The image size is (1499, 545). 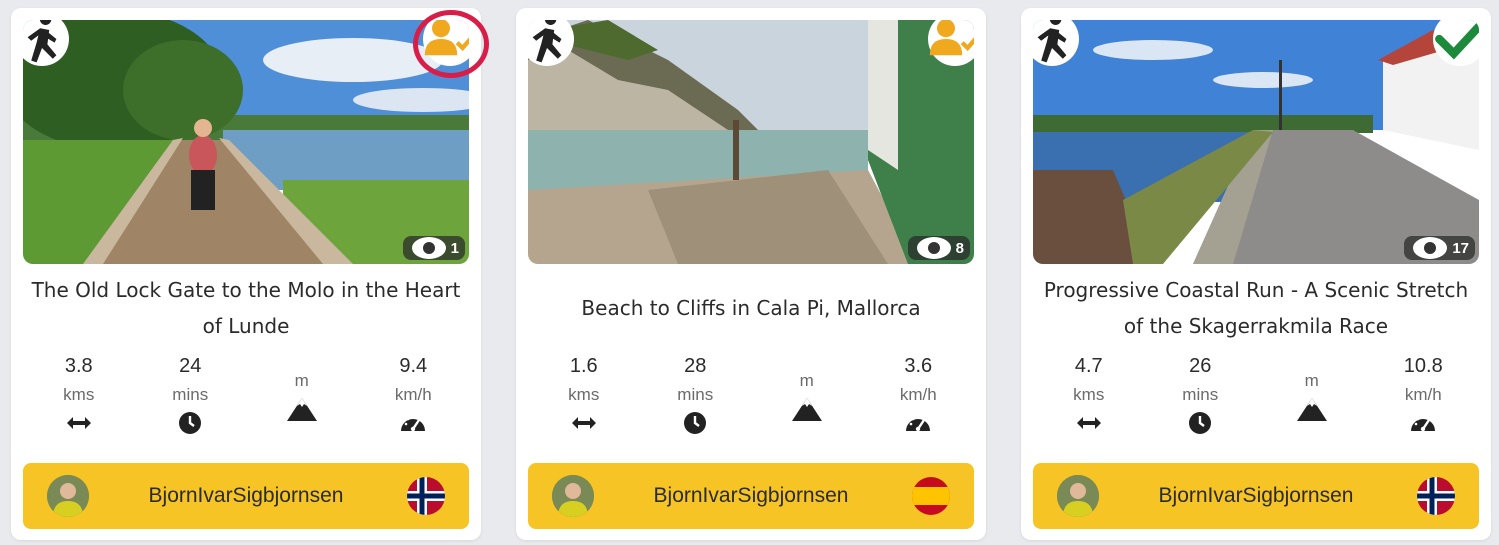 What do you see at coordinates (751, 308) in the screenshot?
I see `route-title: Beach to Cliffs in Cala Pi, Mallorca` at bounding box center [751, 308].